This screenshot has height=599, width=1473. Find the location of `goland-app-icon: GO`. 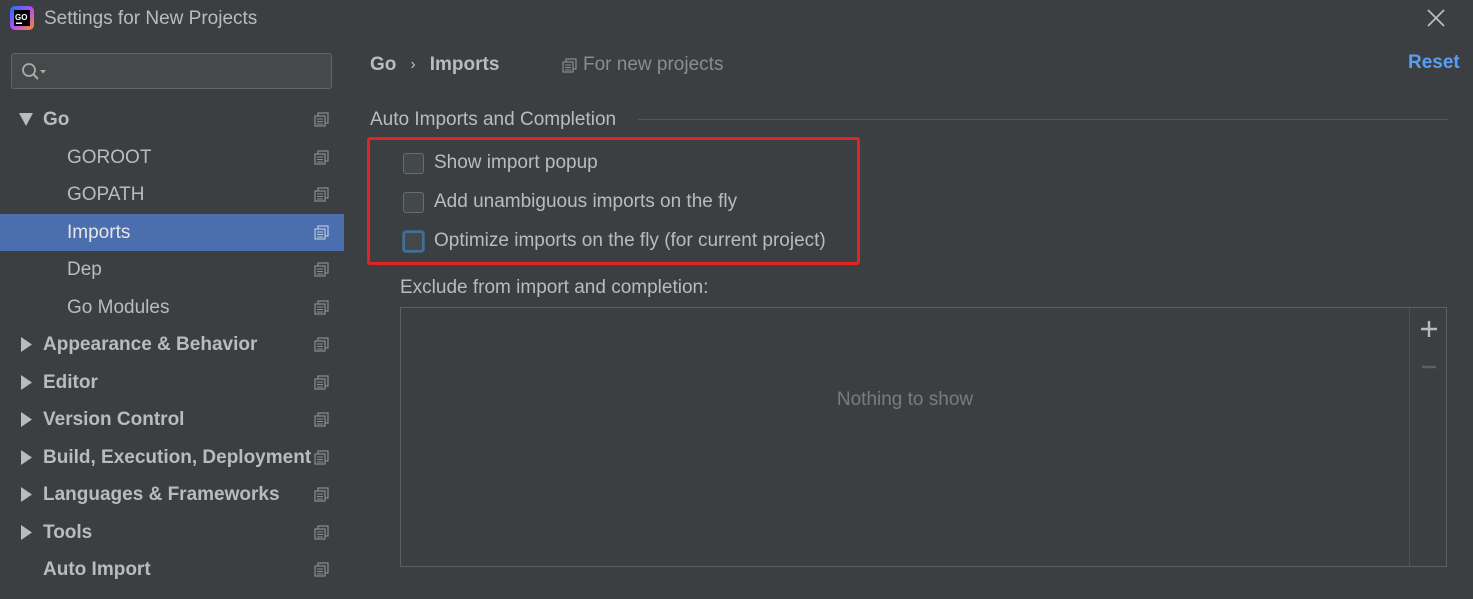

goland-app-icon: GO is located at coordinates (22, 18).